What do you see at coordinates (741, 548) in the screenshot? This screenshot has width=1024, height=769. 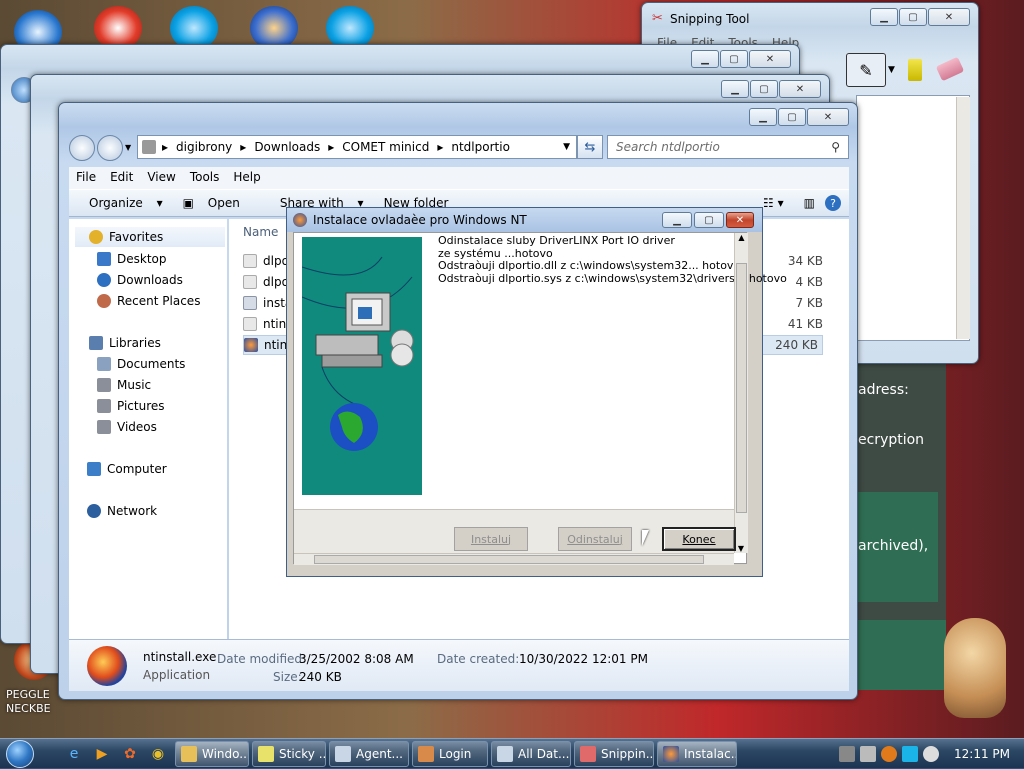 I see `scroll-down-icon: ▼` at bounding box center [741, 548].